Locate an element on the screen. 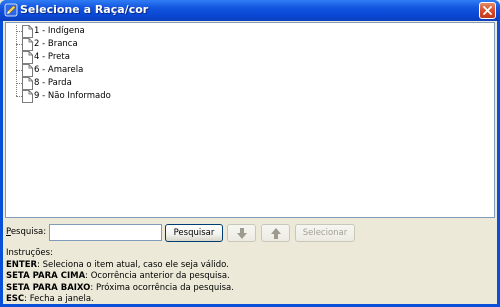 The height and width of the screenshot is (307, 500). search-label-text: esquisa: is located at coordinates (28, 232).